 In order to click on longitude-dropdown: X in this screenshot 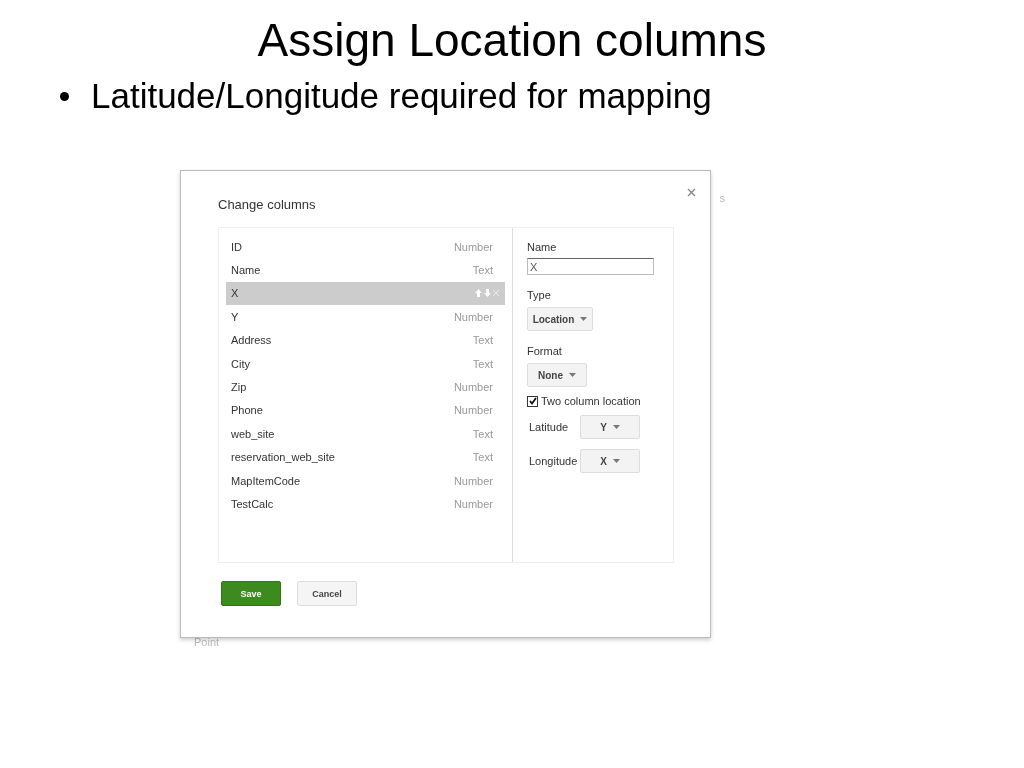, I will do `click(610, 461)`.